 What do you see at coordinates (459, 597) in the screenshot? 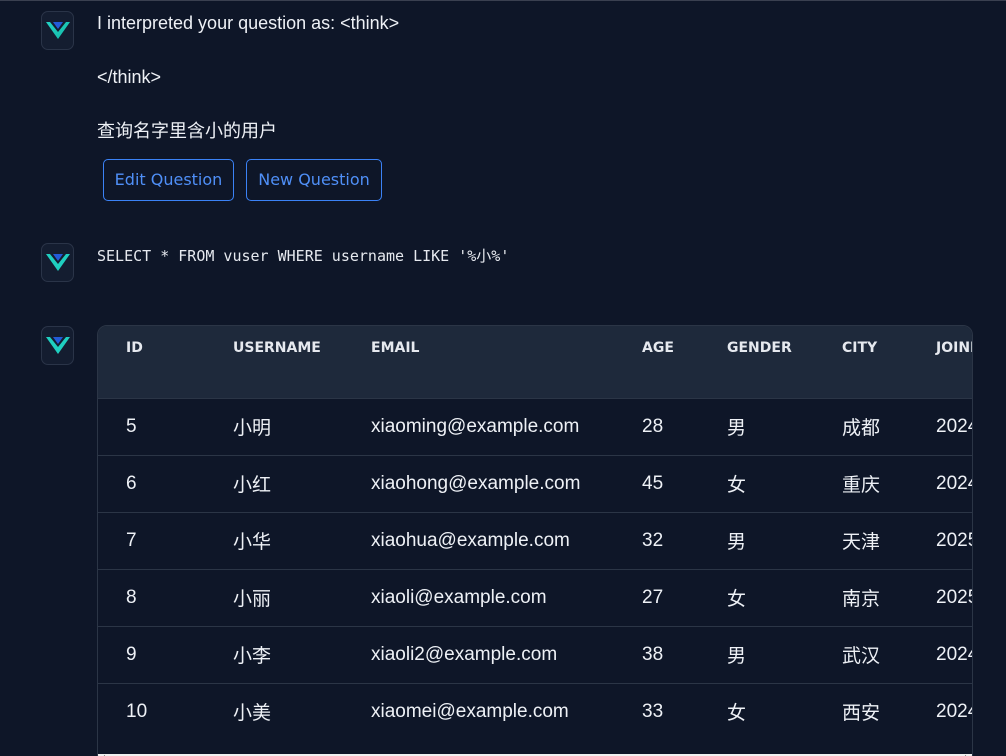
I see `cell-email: xiaoli@example.com` at bounding box center [459, 597].